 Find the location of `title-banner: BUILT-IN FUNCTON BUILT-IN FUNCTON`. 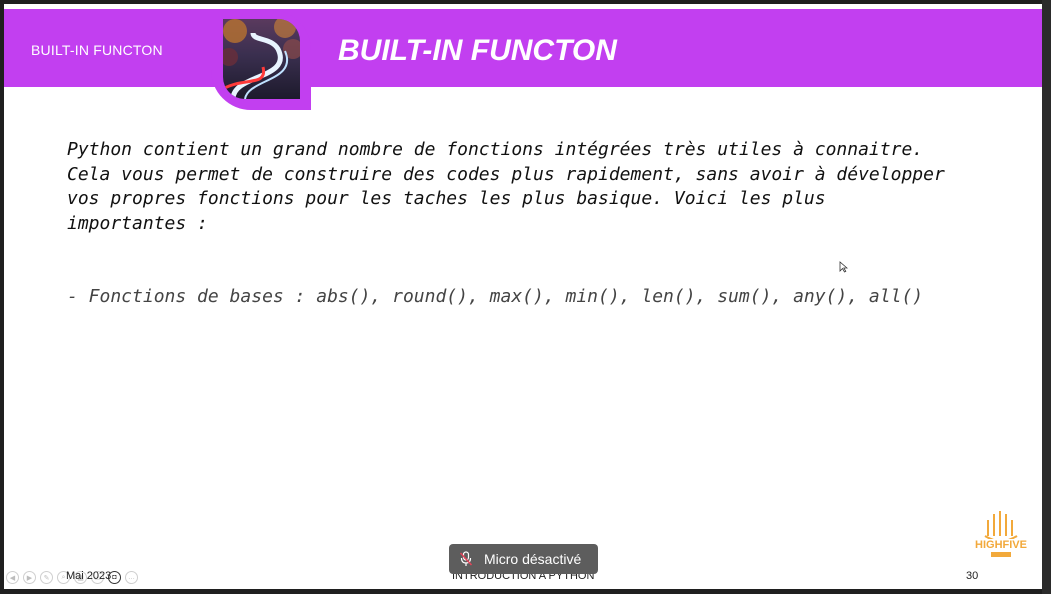

title-banner: BUILT-IN FUNCTON BUILT-IN FUNCTON is located at coordinates (523, 48).